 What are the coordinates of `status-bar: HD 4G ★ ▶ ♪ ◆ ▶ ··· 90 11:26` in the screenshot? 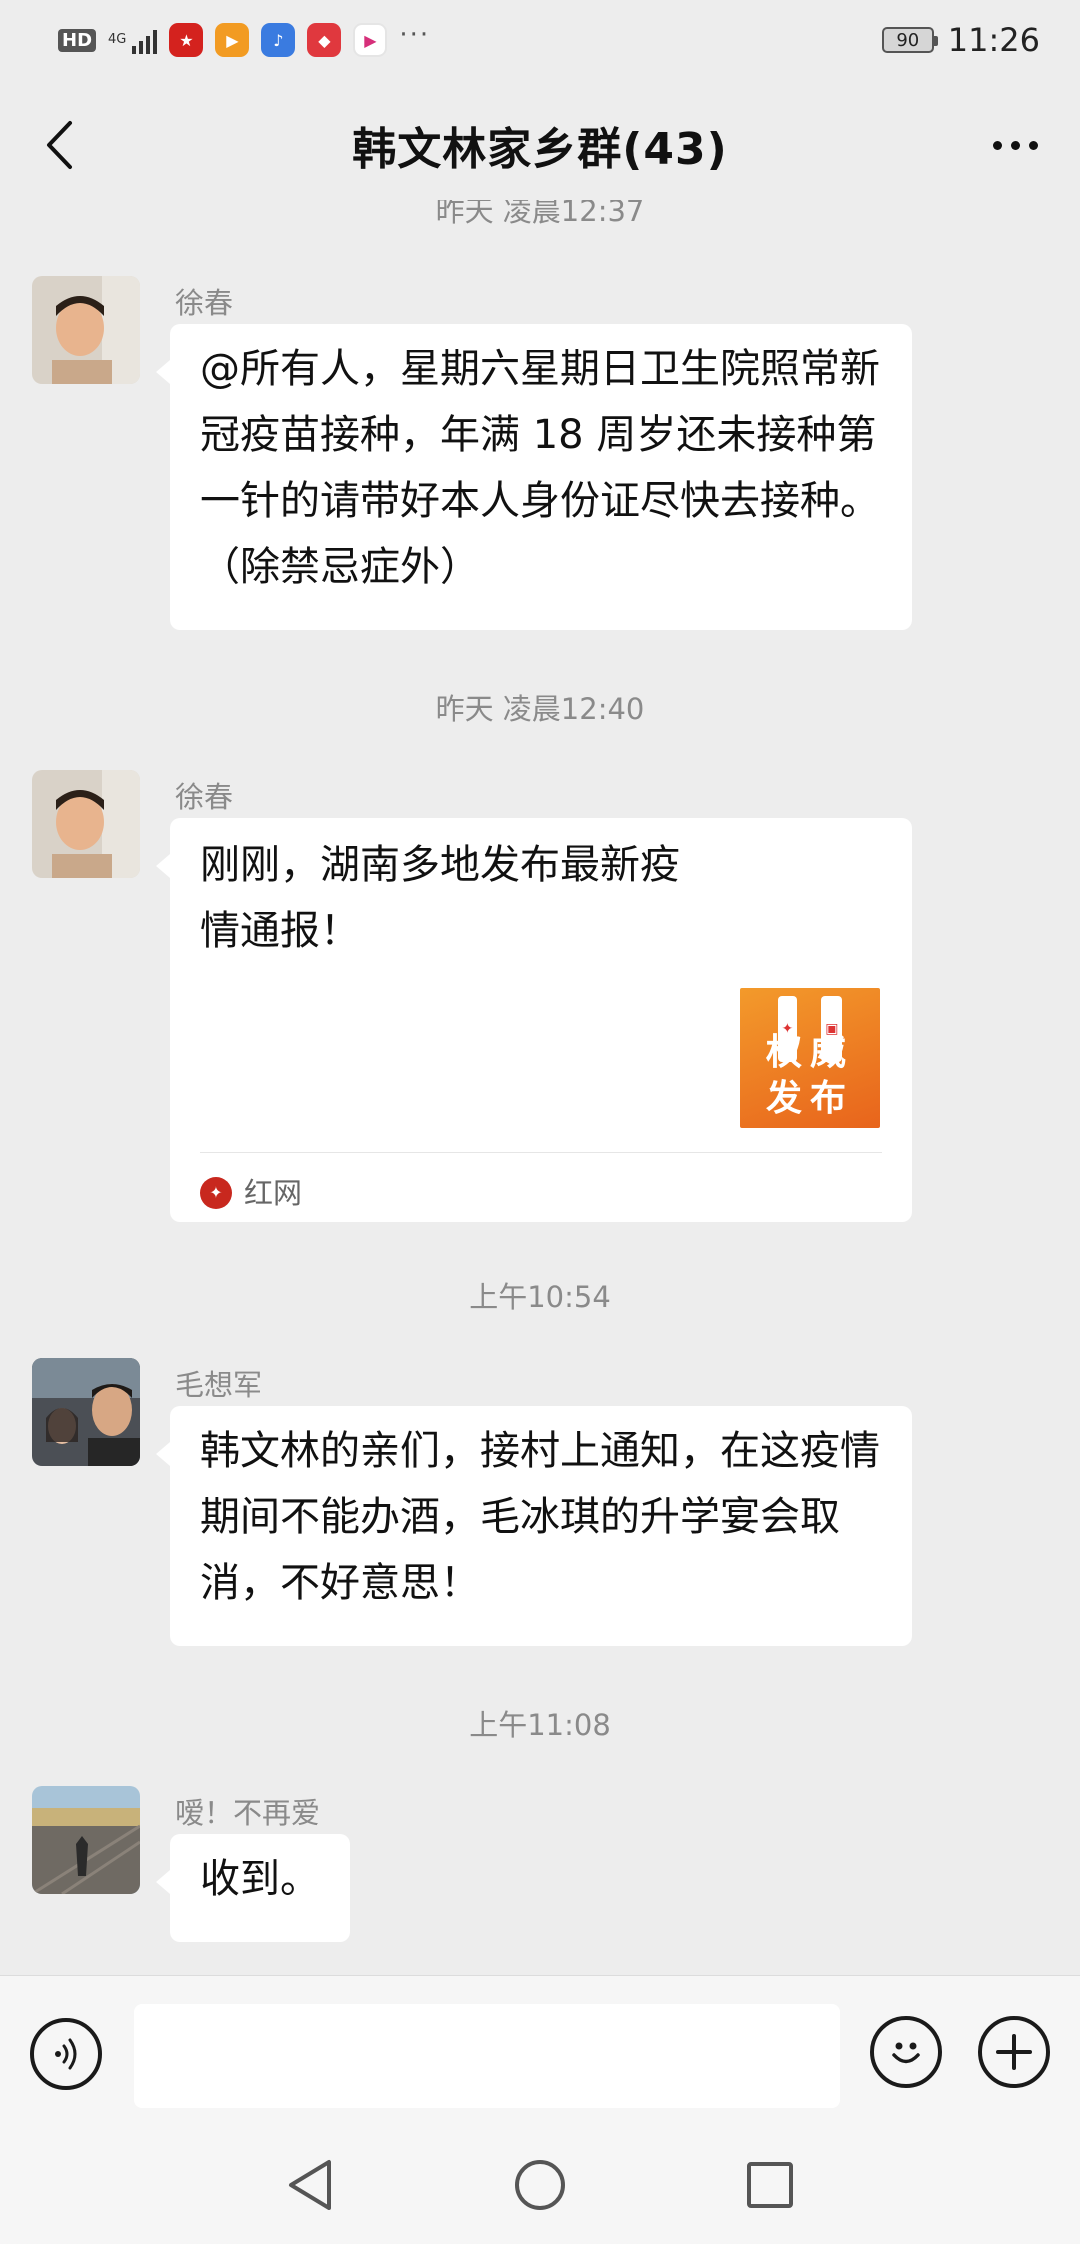 It's located at (540, 40).